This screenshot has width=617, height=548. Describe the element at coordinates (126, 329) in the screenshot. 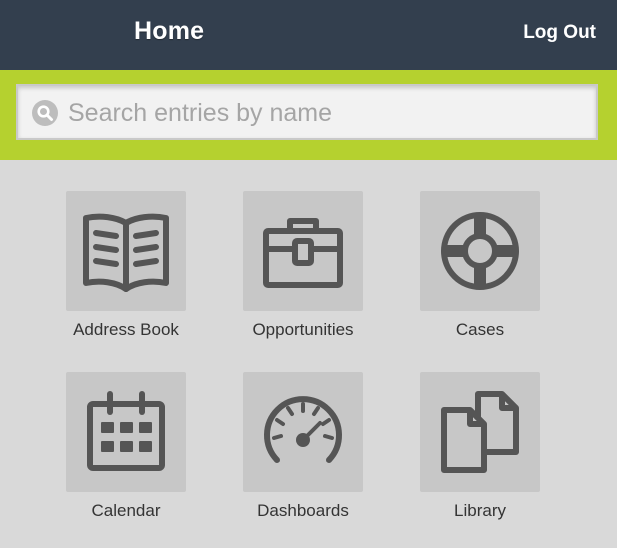

I see `tile-label: Address Book` at that location.